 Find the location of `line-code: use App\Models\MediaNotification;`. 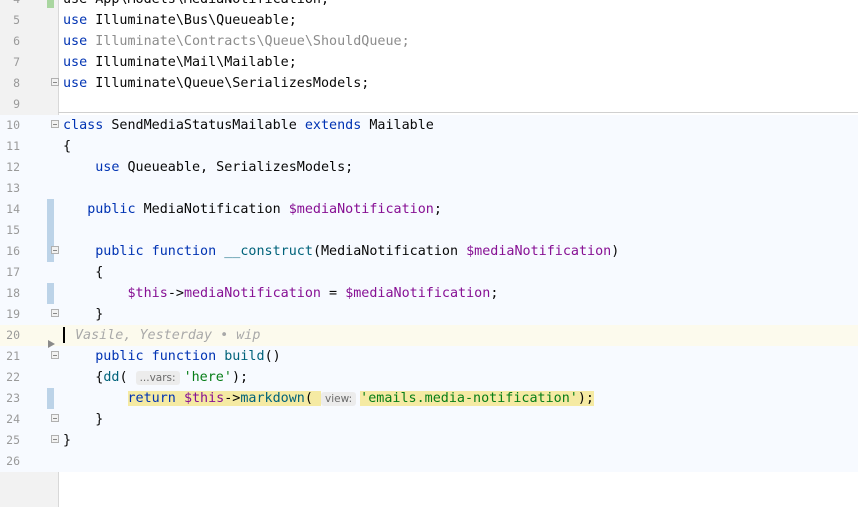

line-code: use App\Models\MediaNotification; is located at coordinates (196, 5).